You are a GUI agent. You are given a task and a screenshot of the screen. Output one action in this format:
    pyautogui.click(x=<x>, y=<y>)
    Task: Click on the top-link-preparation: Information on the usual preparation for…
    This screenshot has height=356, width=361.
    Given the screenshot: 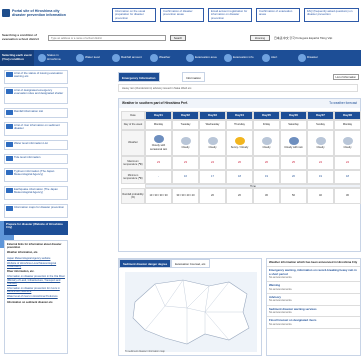 What is the action you would take?
    pyautogui.click(x=134, y=15)
    